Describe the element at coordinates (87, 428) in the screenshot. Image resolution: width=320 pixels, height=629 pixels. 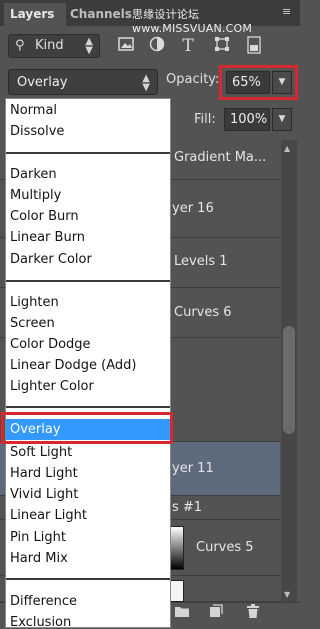
I see `overlay-annotation-box` at that location.